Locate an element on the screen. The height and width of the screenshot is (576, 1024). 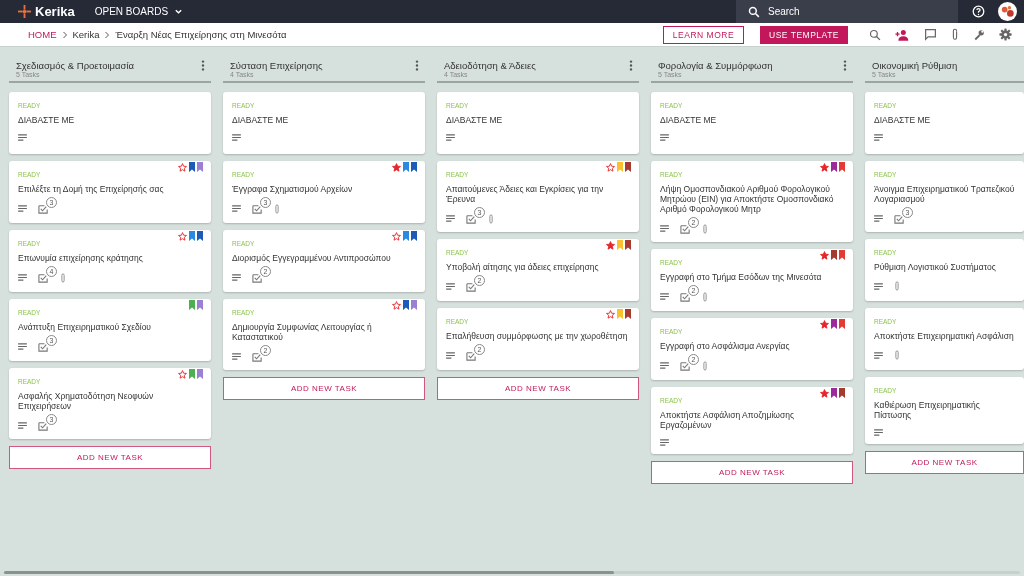
caret-icon is located at coordinates (179, 11).